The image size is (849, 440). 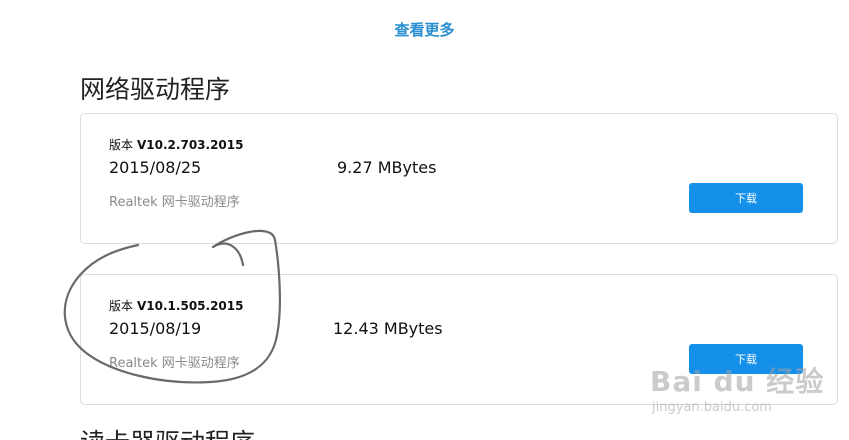 I want to click on release-date: 2015/08/19, so click(x=155, y=328).